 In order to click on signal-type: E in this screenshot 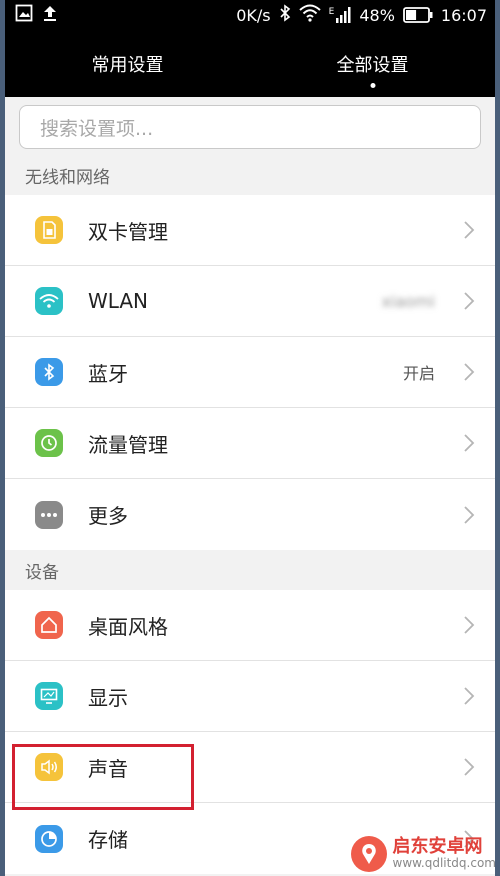, I will do `click(331, 12)`.